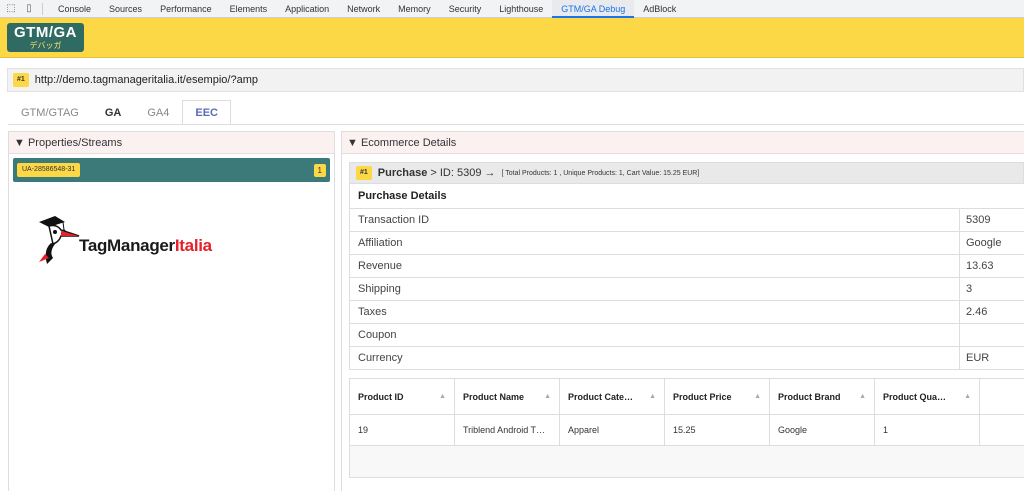 The image size is (1024, 491). What do you see at coordinates (687, 357) in the screenshot?
I see `detail-row: Currency EUR` at bounding box center [687, 357].